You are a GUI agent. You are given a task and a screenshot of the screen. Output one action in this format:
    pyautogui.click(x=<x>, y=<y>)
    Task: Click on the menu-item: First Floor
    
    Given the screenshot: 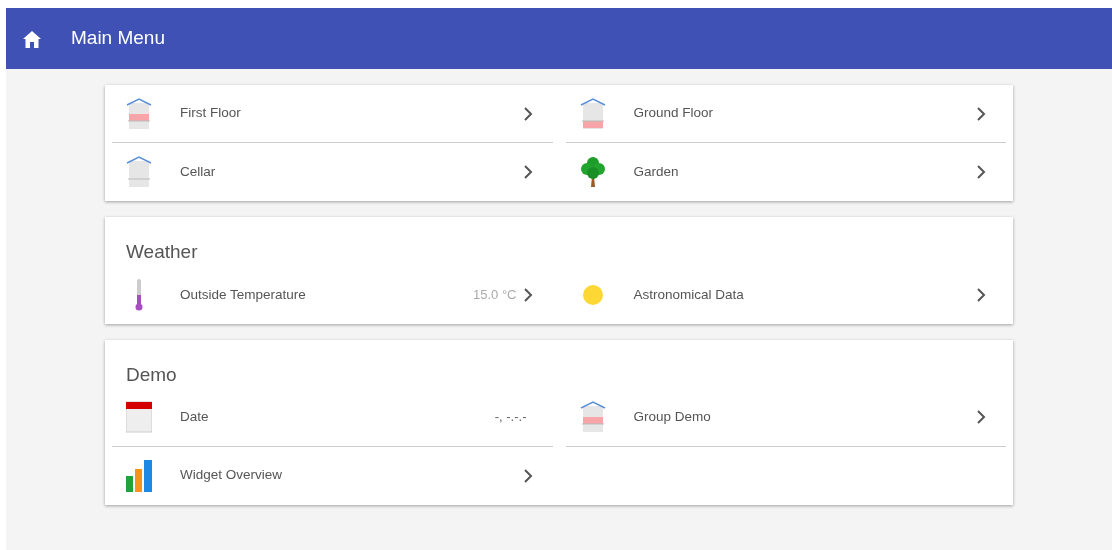 What is the action you would take?
    pyautogui.click(x=332, y=114)
    